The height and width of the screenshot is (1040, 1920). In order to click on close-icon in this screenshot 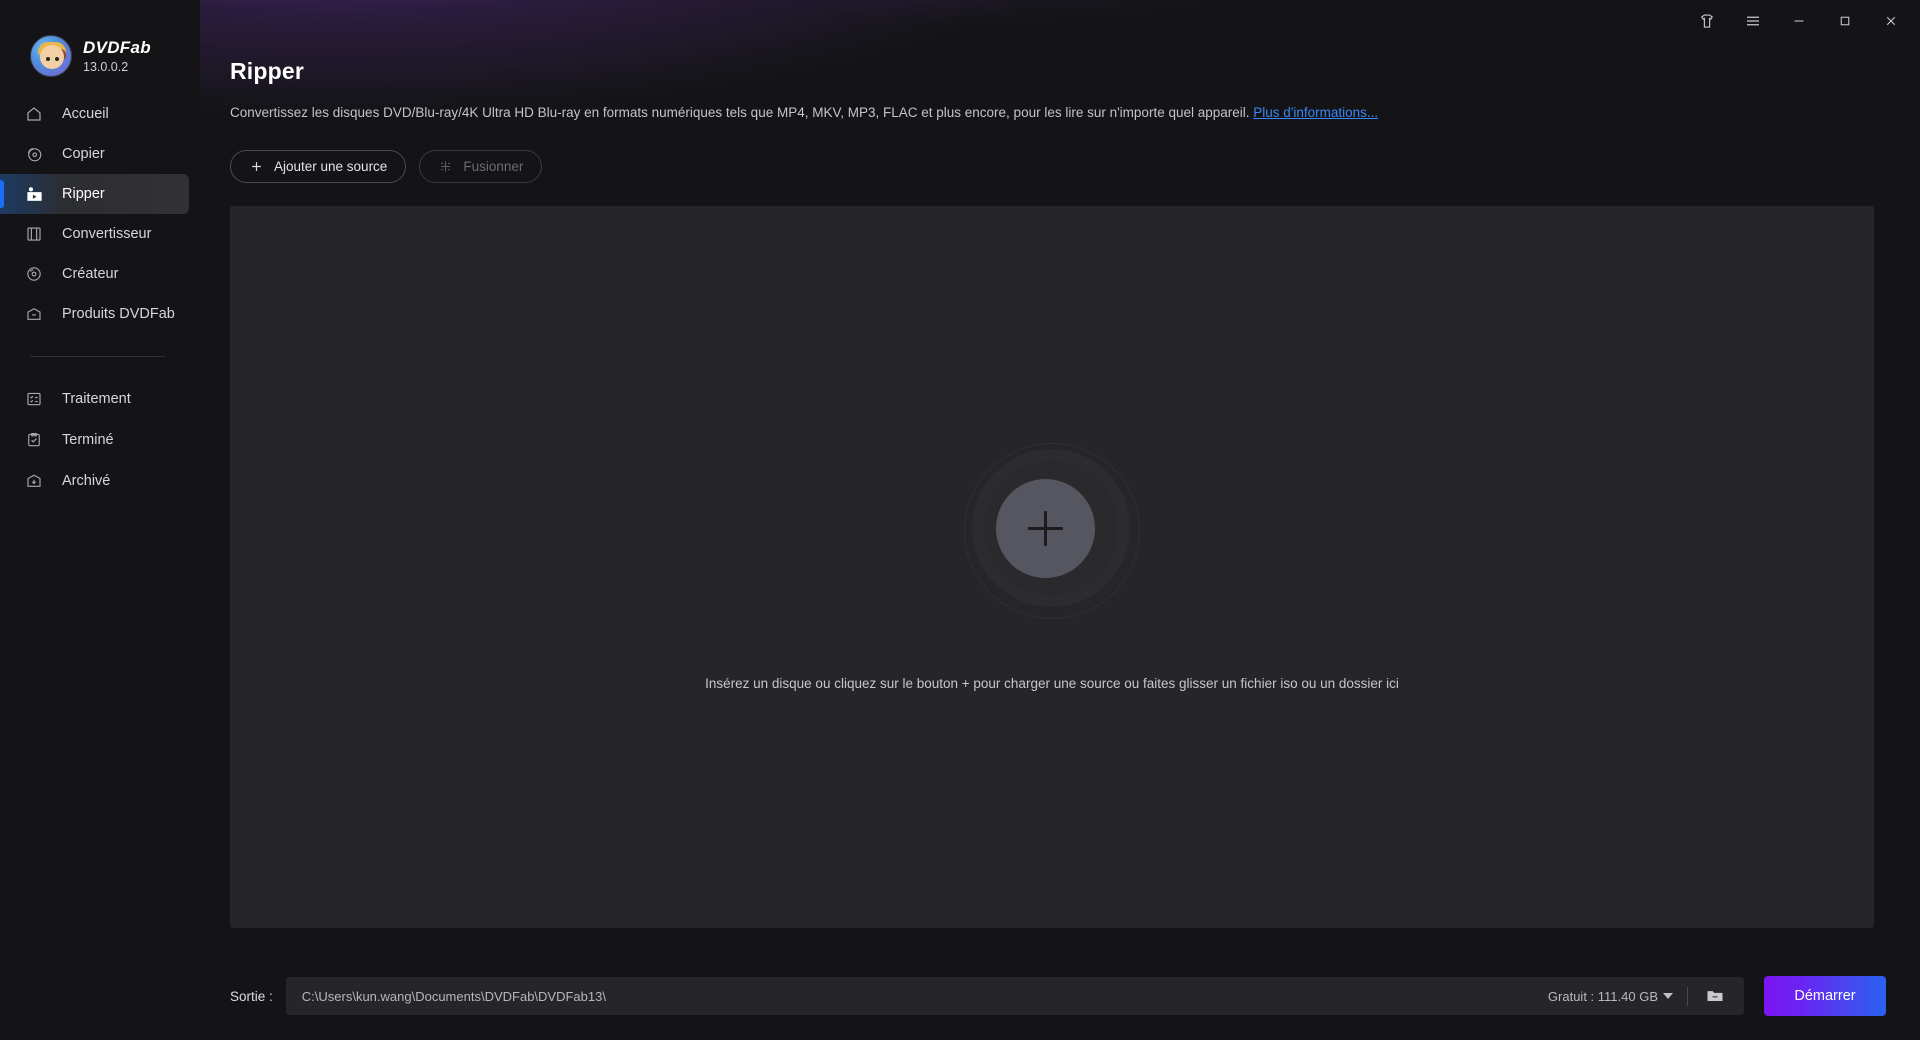, I will do `click(1891, 21)`.